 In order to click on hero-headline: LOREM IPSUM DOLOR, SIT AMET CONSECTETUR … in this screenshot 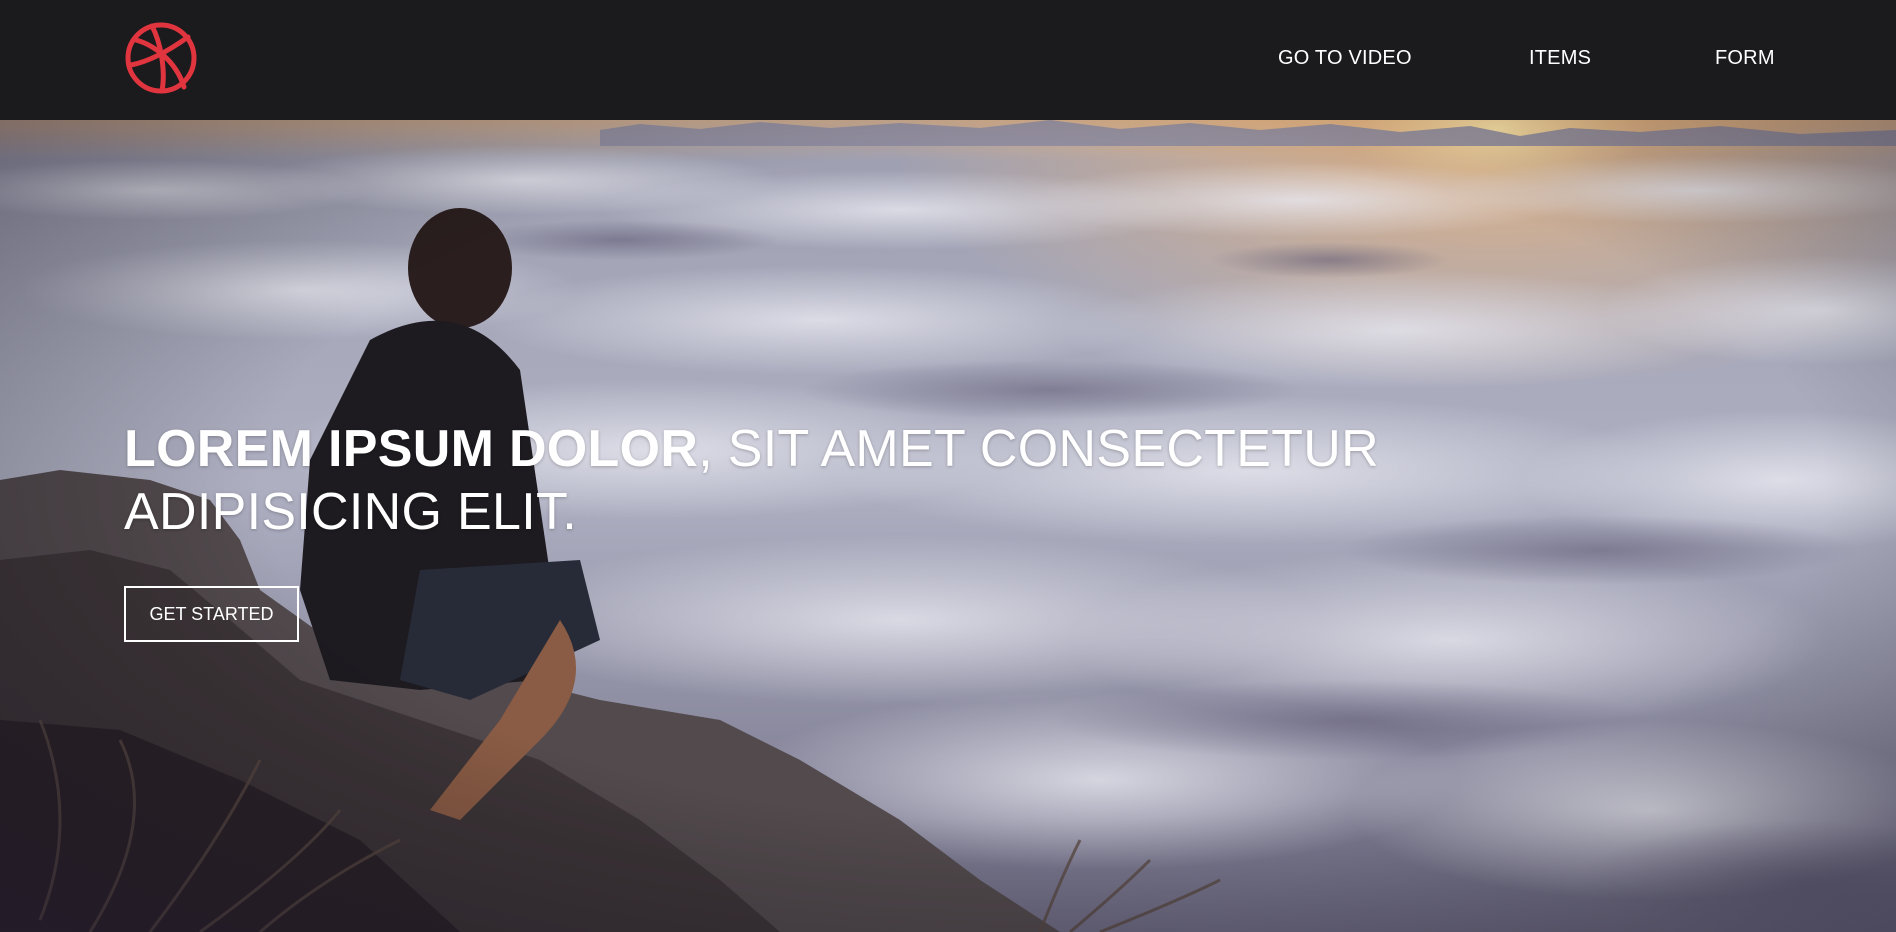, I will do `click(774, 481)`.